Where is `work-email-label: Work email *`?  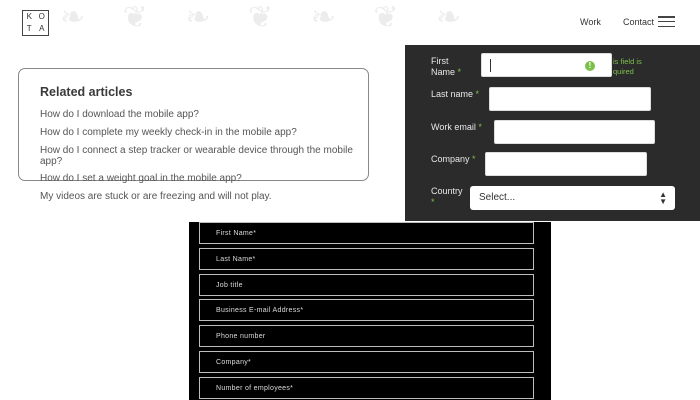 work-email-label: Work email * is located at coordinates (456, 127).